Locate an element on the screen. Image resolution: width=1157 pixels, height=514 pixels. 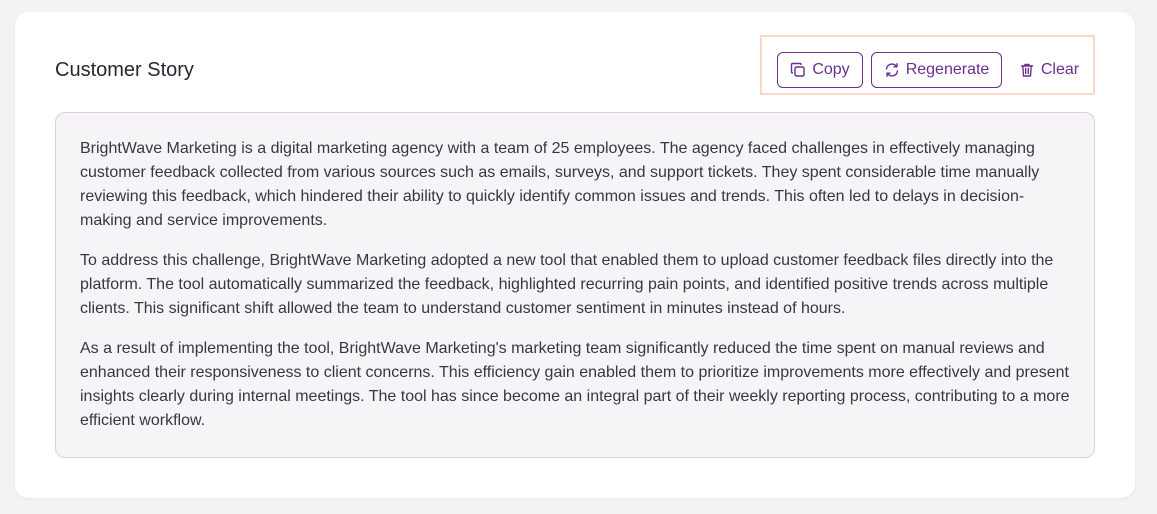
clear-button: Clear is located at coordinates (1049, 70).